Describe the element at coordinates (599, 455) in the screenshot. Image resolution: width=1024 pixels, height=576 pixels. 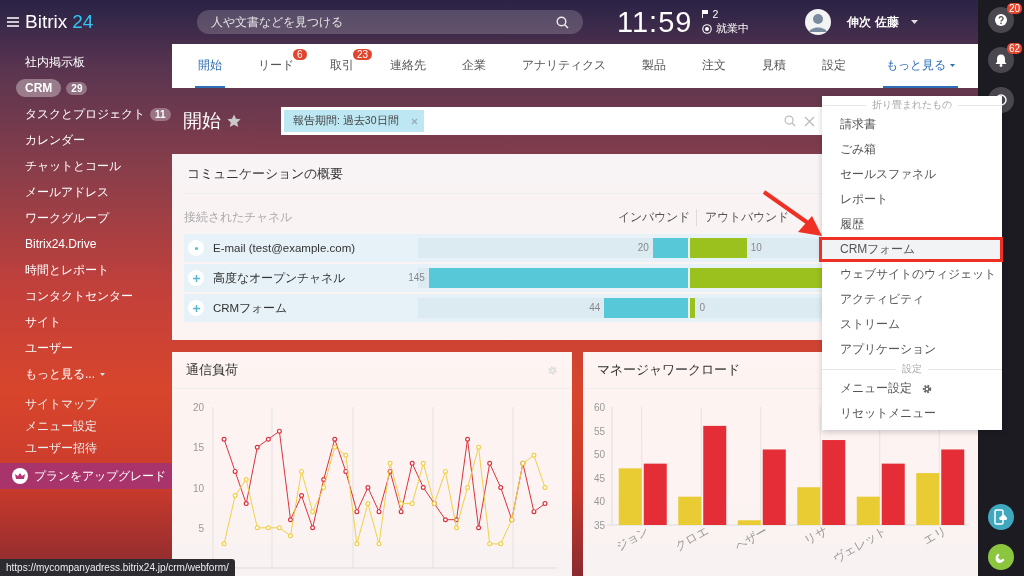
I see `axis-tick-label: 50` at that location.